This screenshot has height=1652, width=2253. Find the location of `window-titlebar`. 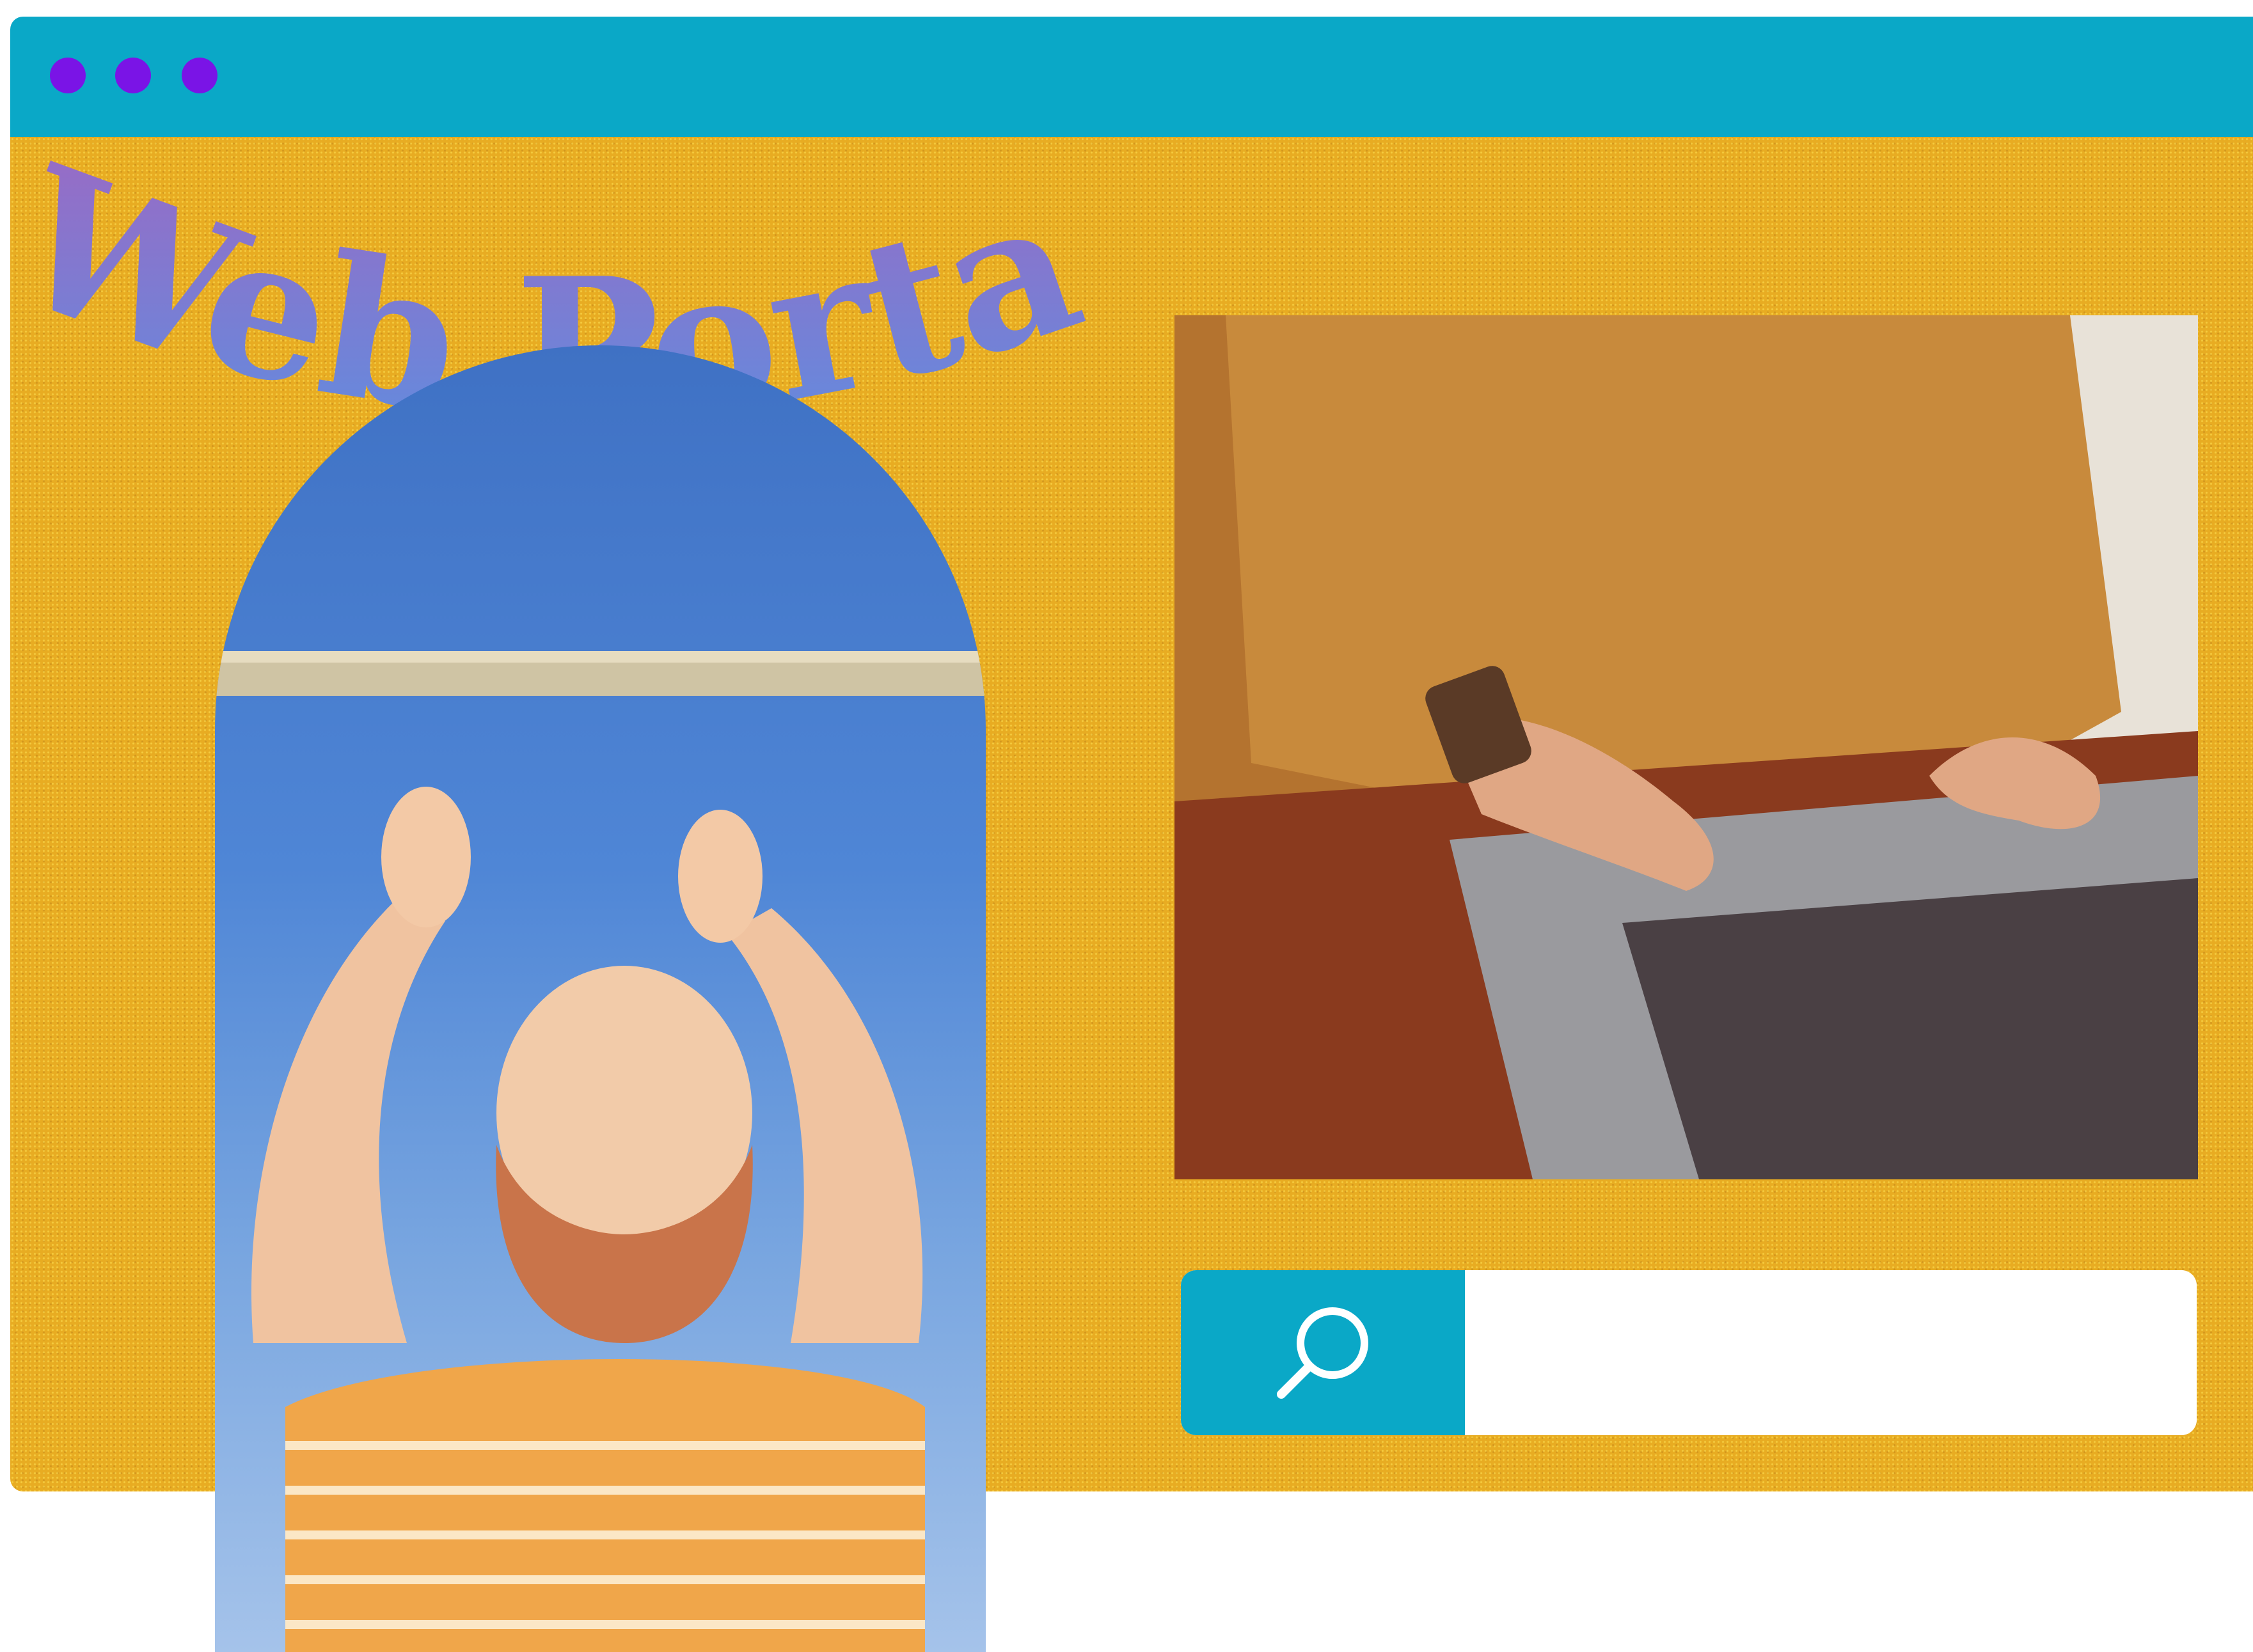

window-titlebar is located at coordinates (1131, 77).